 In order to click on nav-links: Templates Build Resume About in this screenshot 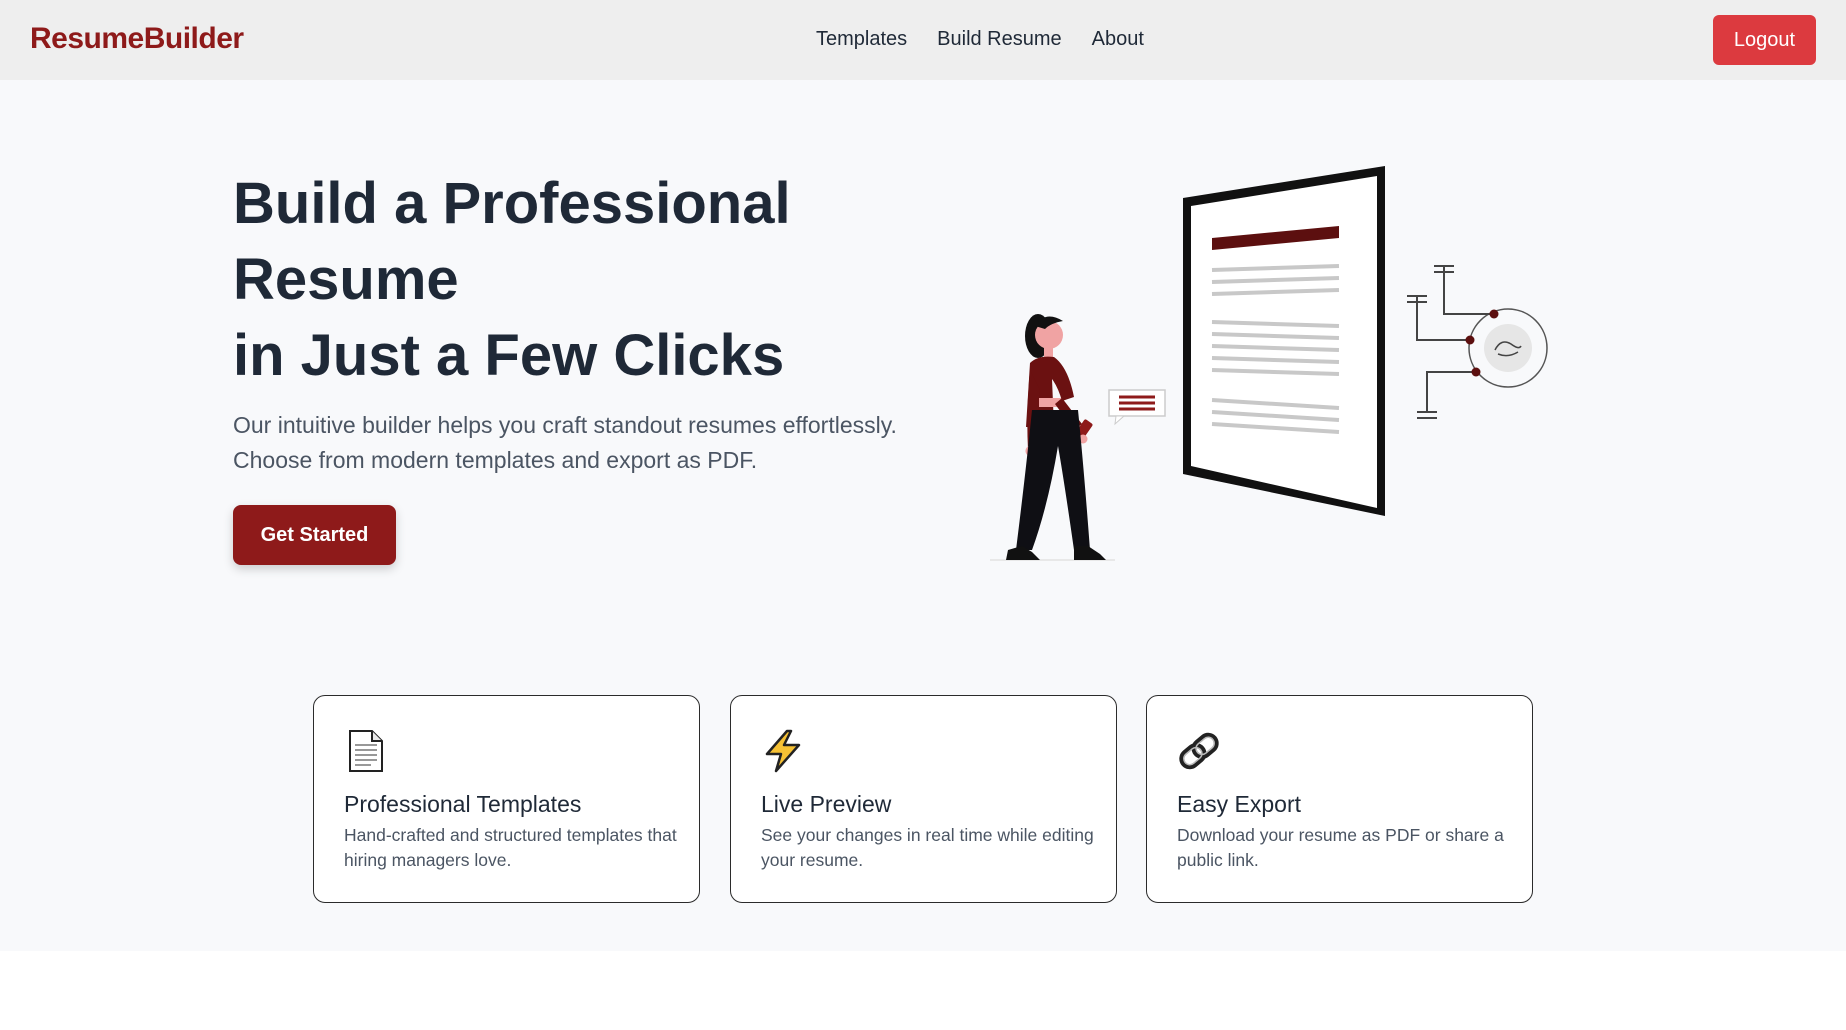, I will do `click(980, 39)`.